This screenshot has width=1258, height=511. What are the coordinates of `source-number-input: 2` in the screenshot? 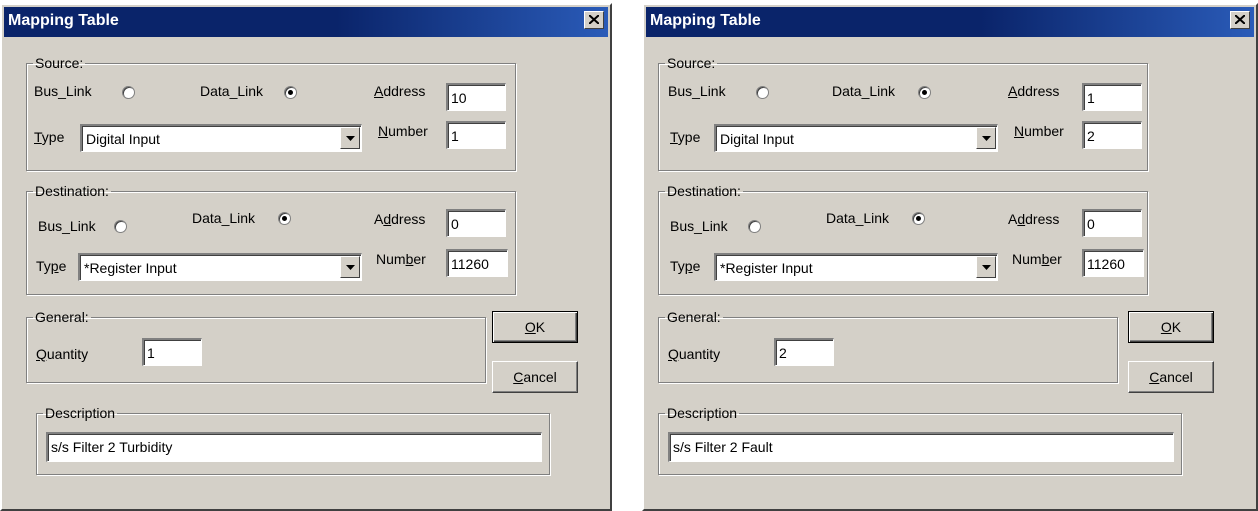 It's located at (1112, 135).